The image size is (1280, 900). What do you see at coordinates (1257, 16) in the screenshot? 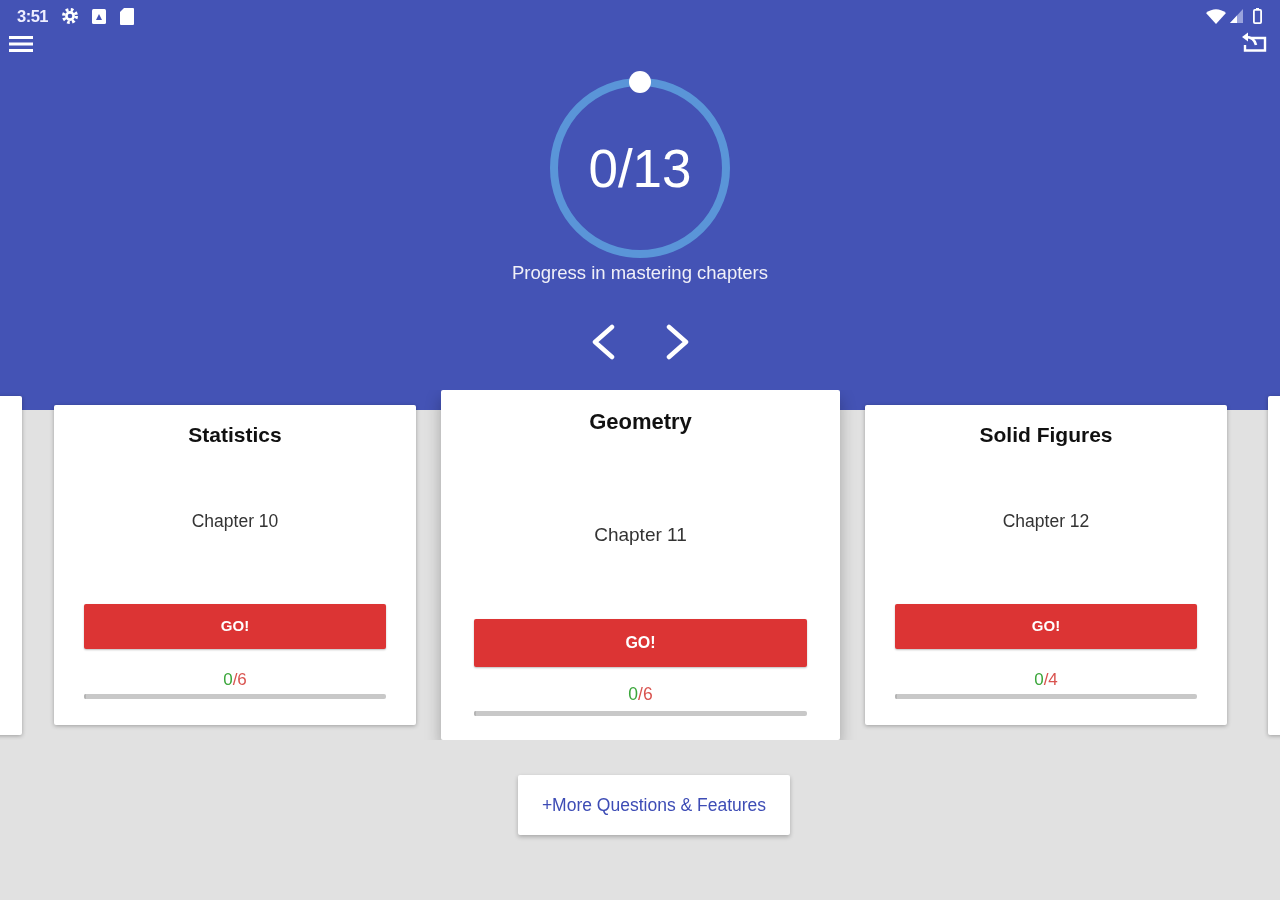
I see `battery-icon` at bounding box center [1257, 16].